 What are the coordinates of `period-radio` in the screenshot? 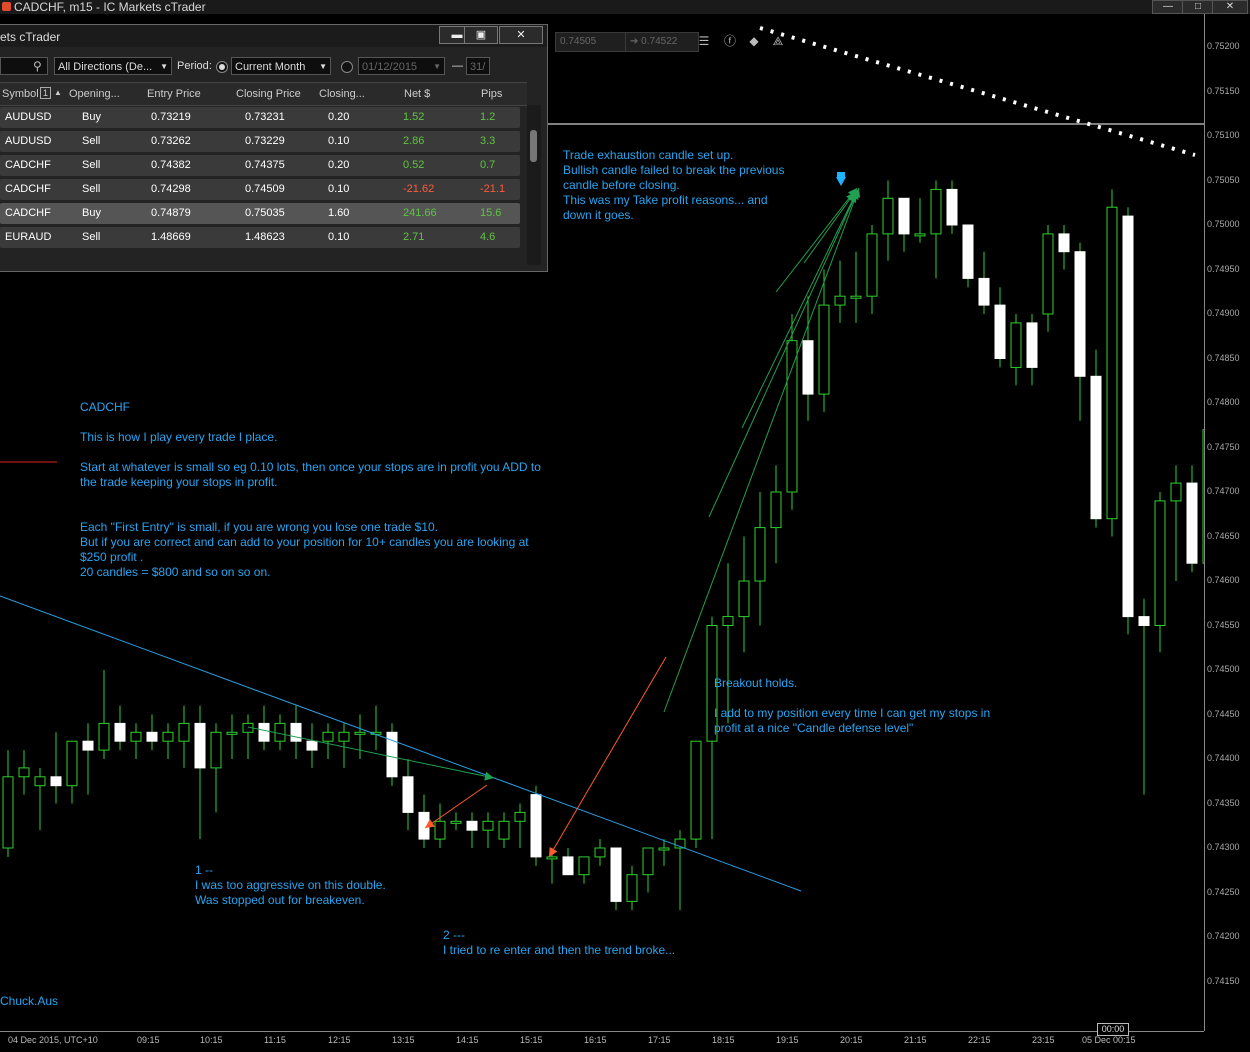 It's located at (222, 67).